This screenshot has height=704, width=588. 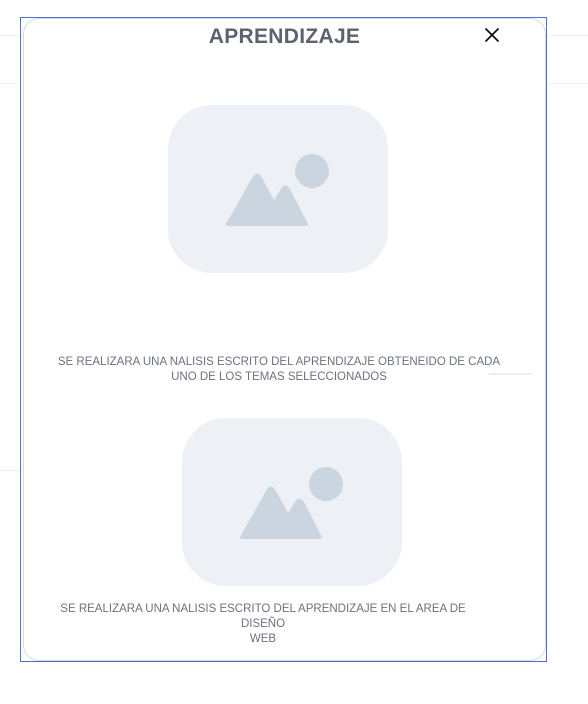 I want to click on divider, so click(x=510, y=374).